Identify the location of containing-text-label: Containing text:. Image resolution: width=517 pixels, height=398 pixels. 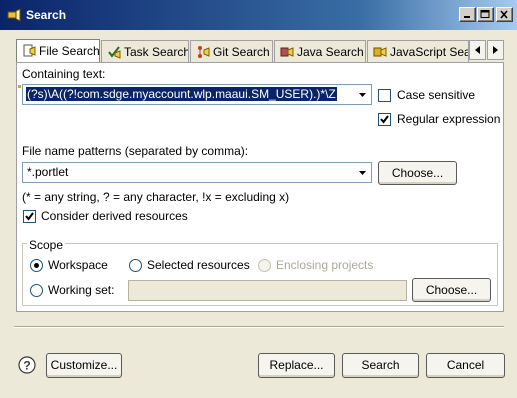
(64, 74).